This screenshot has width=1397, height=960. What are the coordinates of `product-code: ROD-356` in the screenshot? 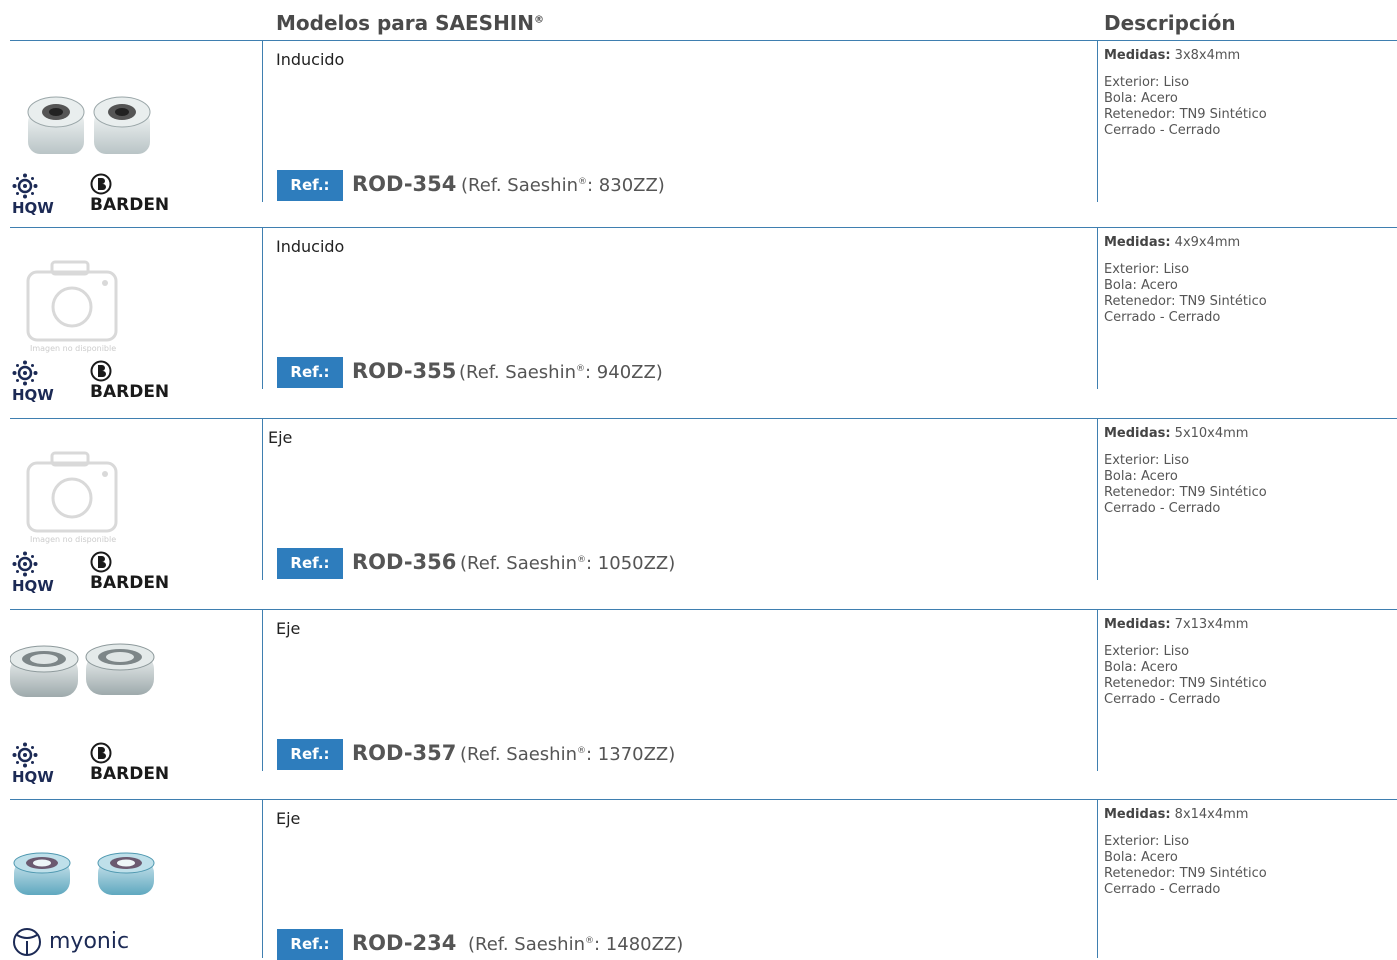 It's located at (404, 562).